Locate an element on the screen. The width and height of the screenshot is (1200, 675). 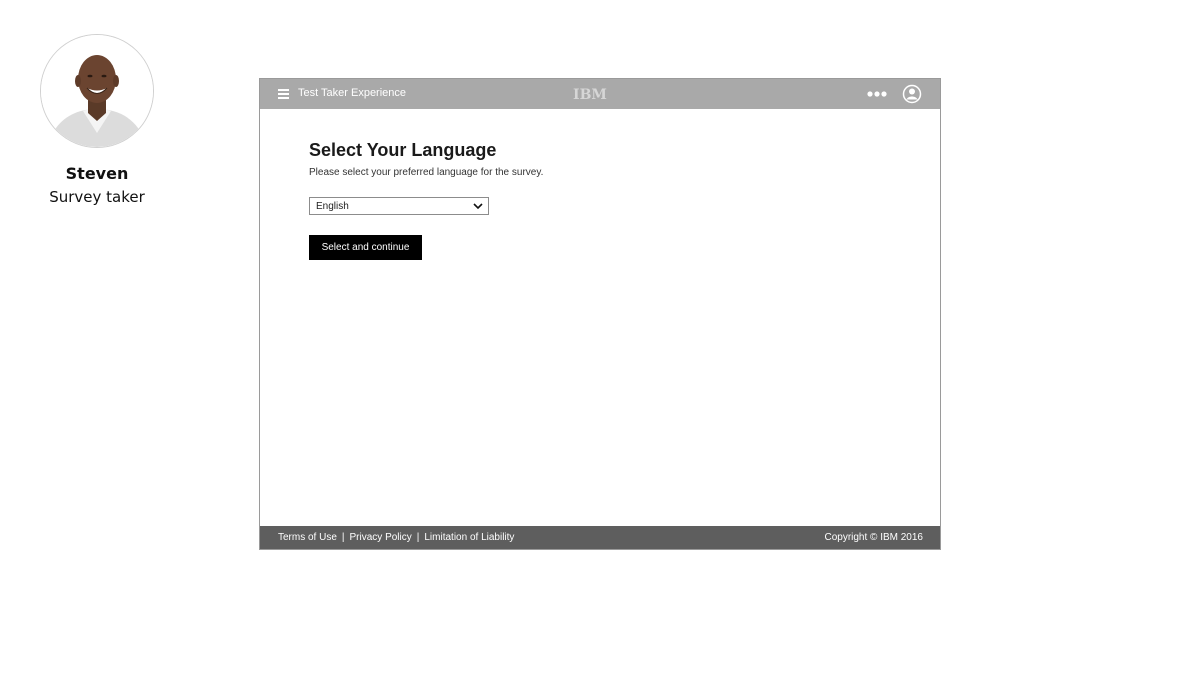
privacy-policy-link: Privacy Policy is located at coordinates (381, 537).